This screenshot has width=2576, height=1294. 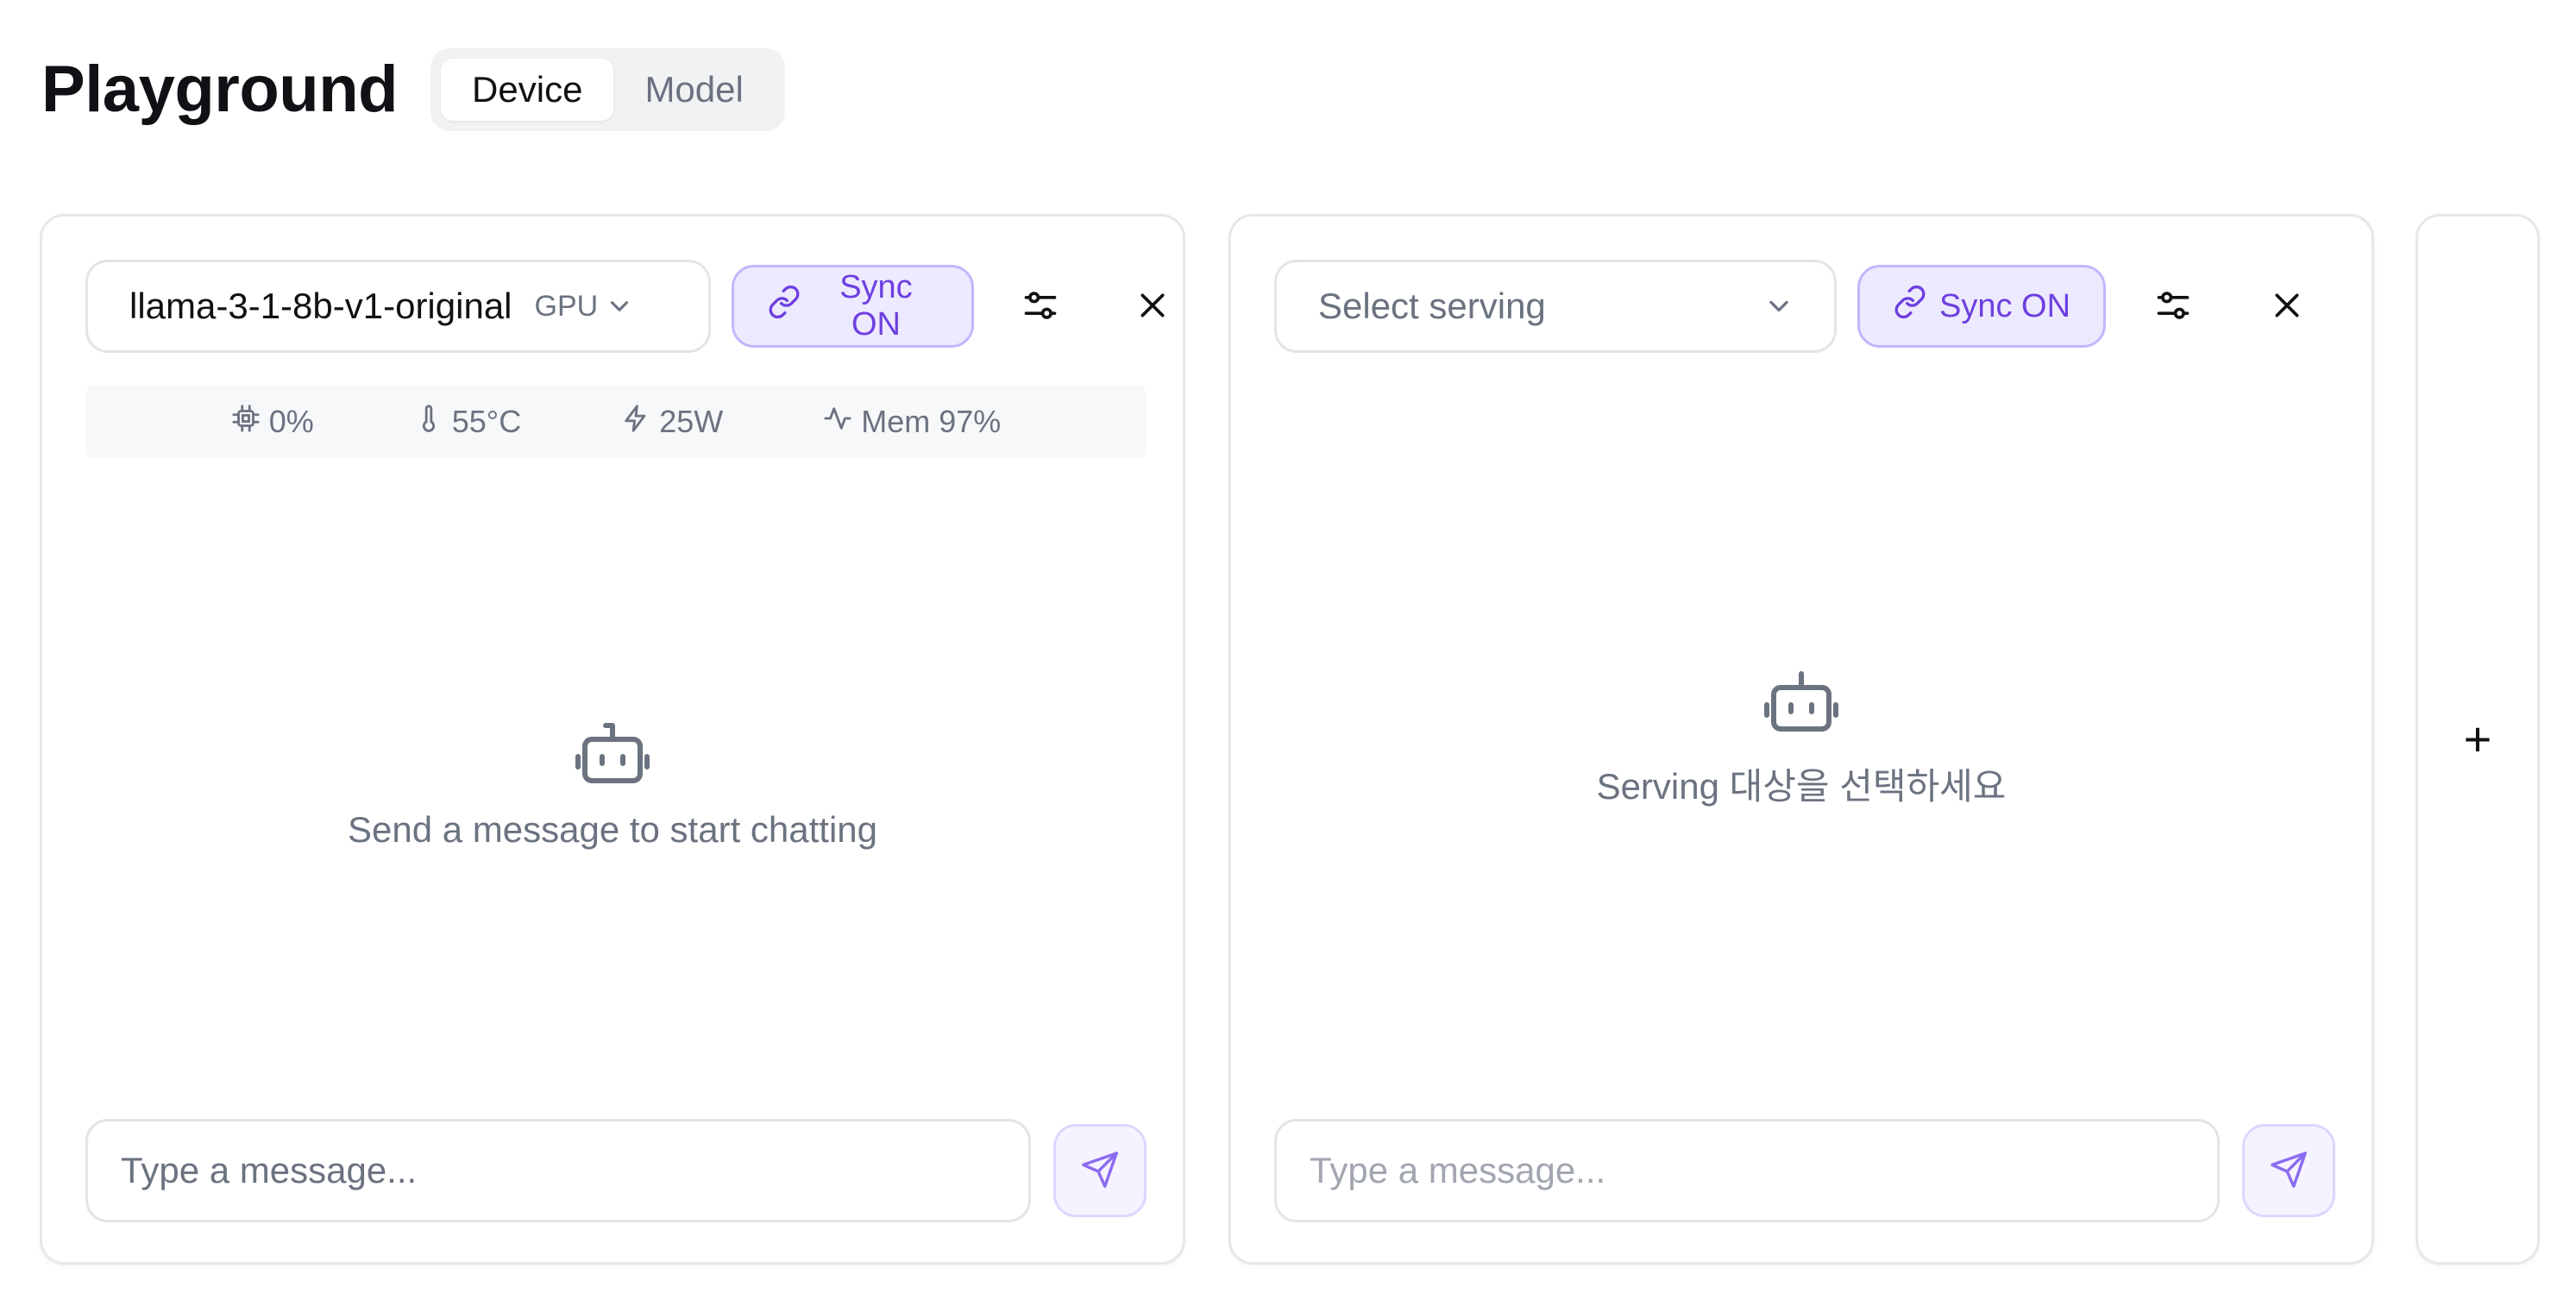 I want to click on bolt-icon, so click(x=635, y=423).